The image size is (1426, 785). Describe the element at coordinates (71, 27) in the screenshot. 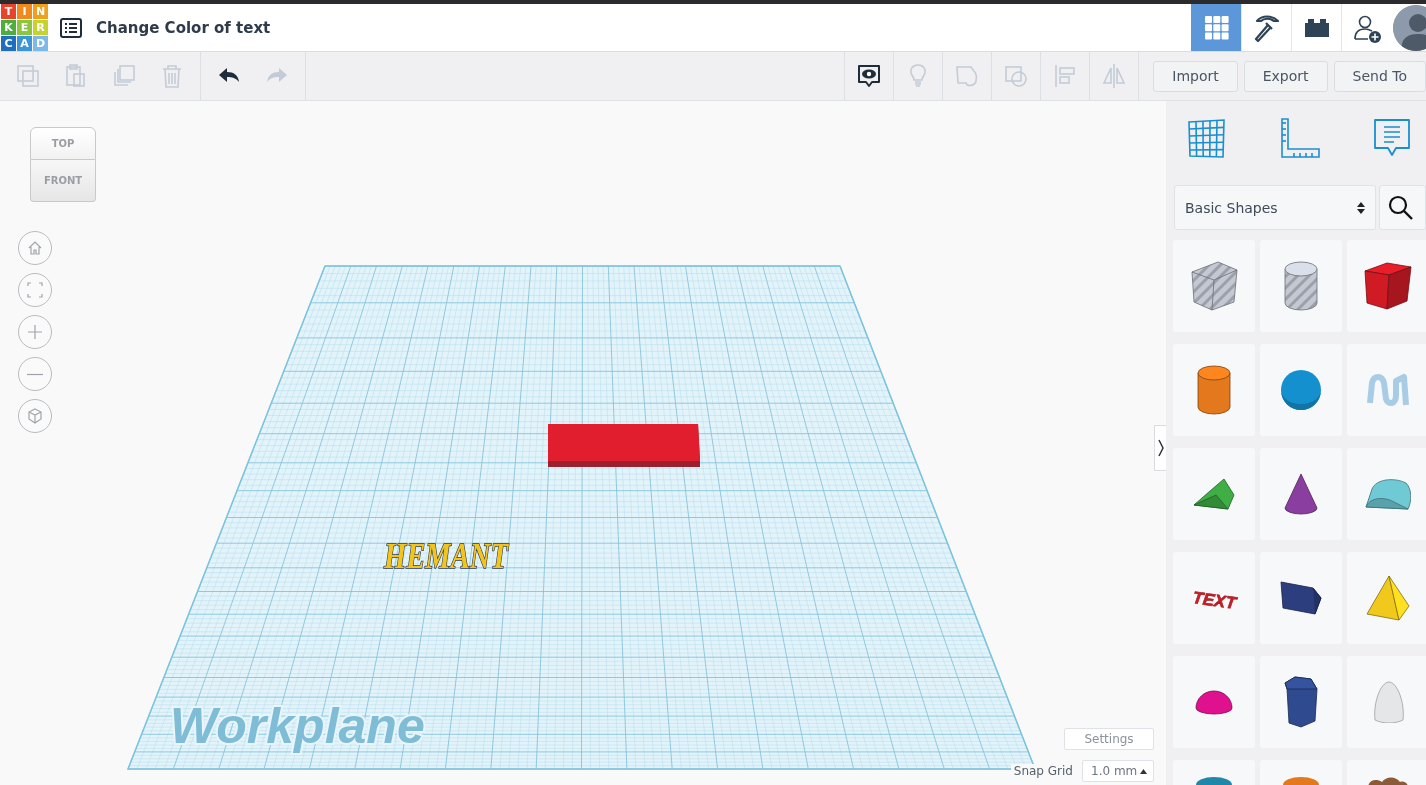

I see `menu-icon` at that location.